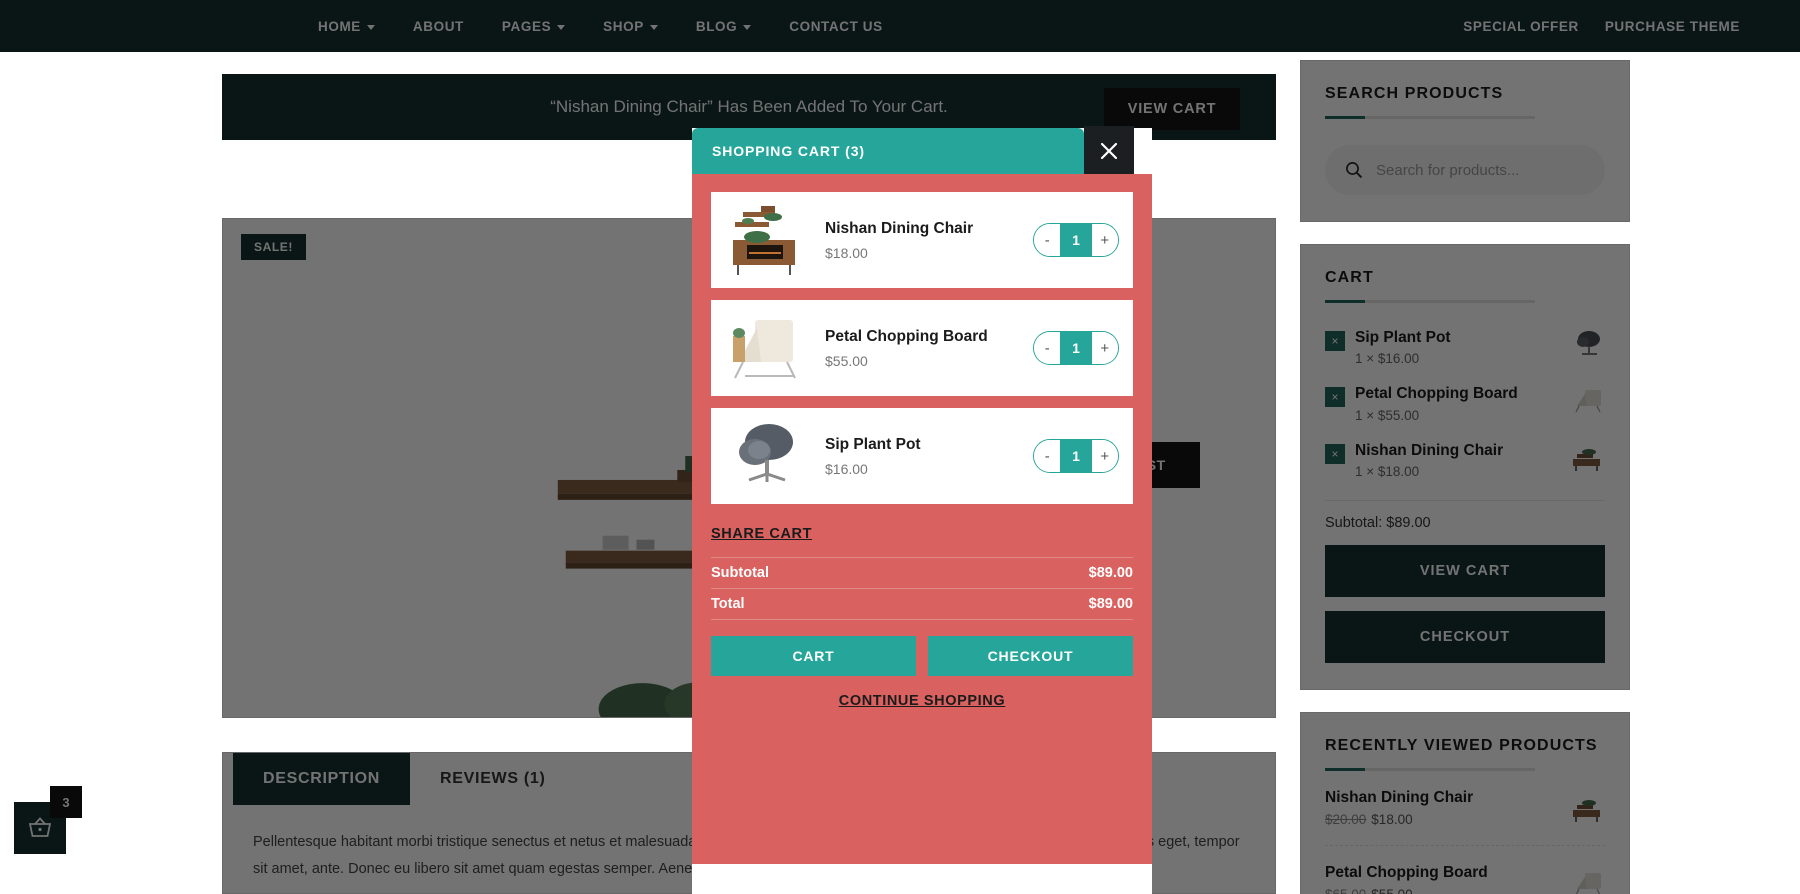 This screenshot has width=1800, height=894. Describe the element at coordinates (1461, 746) in the screenshot. I see `widget-title: RECENTLY VIEWED PRODUCTS` at that location.